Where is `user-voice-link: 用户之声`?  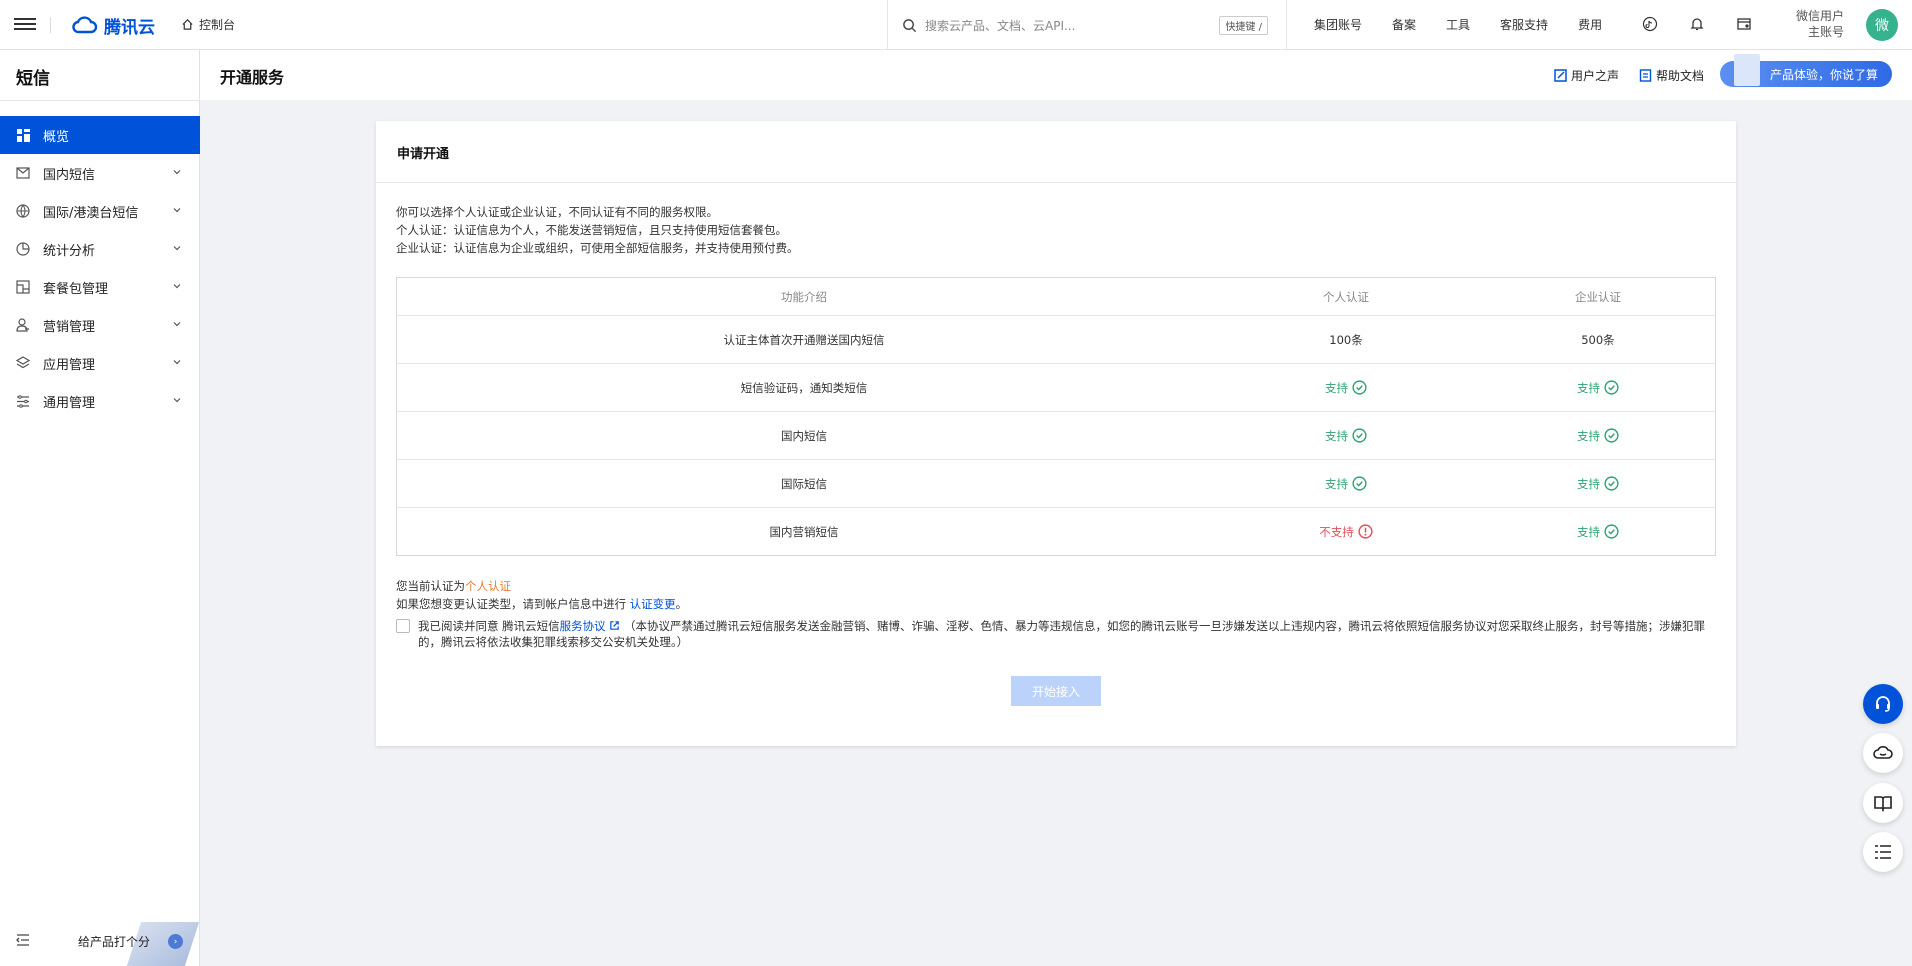 user-voice-link: 用户之声 is located at coordinates (1586, 75).